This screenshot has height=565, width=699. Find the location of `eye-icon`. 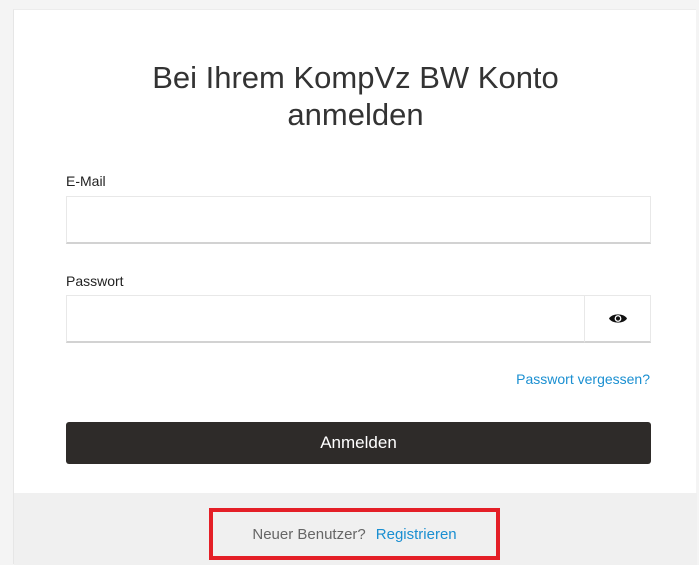

eye-icon is located at coordinates (617, 318).